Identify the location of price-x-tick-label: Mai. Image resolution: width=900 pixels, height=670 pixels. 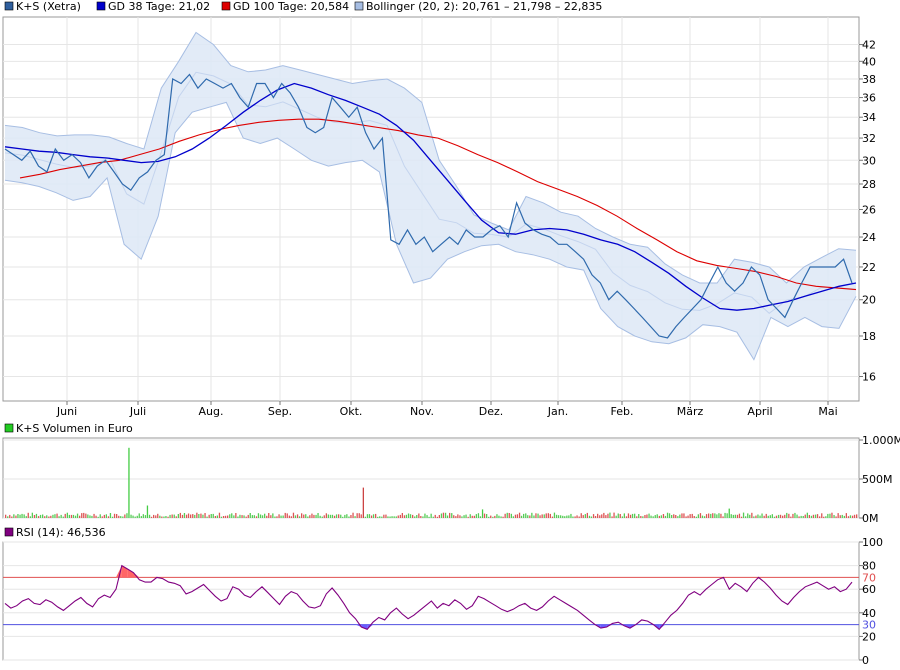
(827, 411).